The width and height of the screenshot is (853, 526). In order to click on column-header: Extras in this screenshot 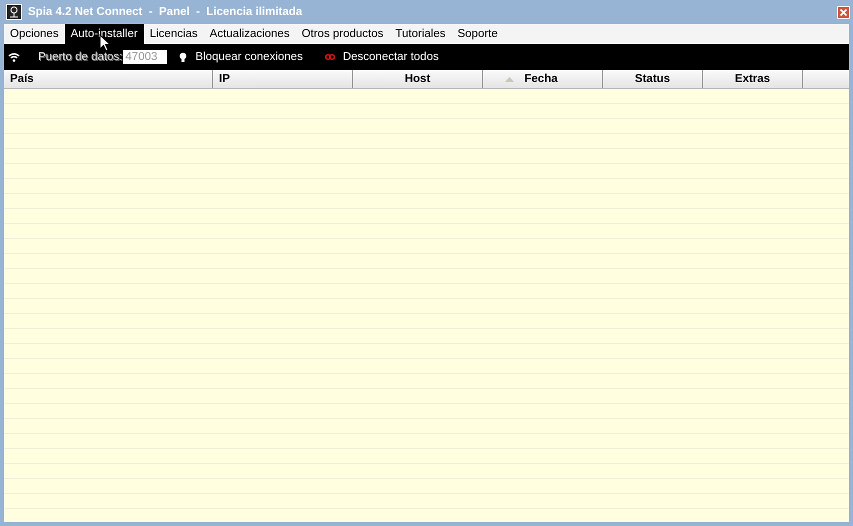, I will do `click(753, 79)`.